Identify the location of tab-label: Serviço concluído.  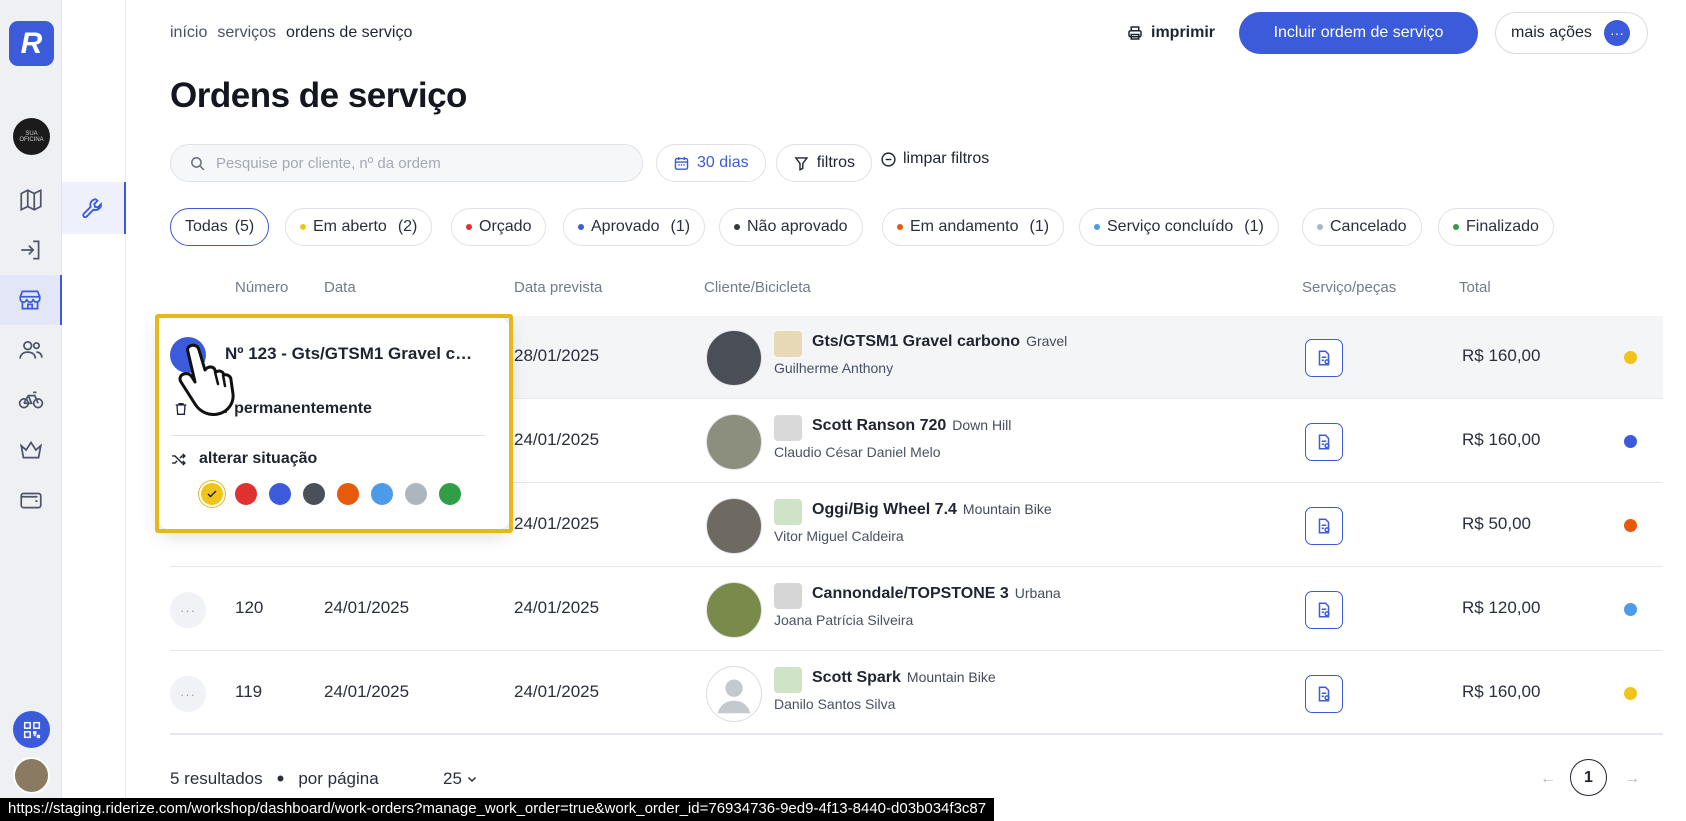
(1170, 226).